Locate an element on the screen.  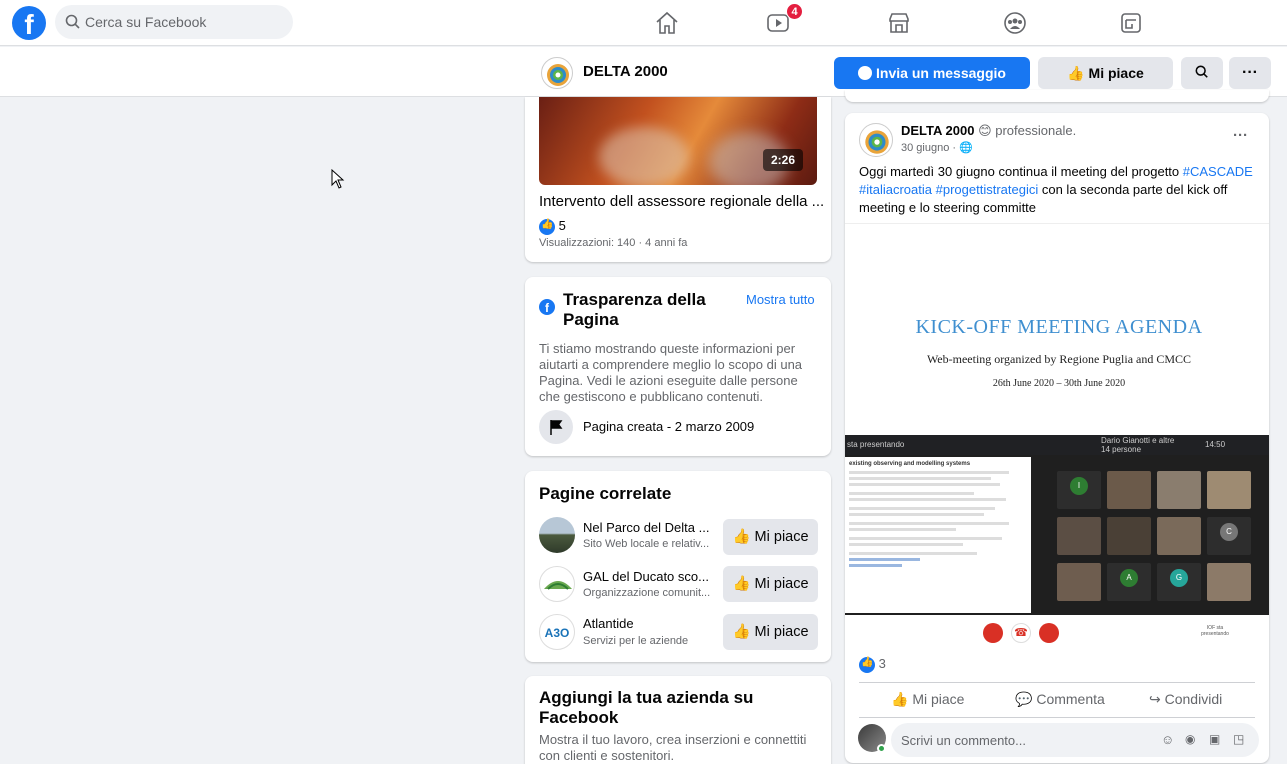
post-like-button: 👍 Mi piace is located at coordinates (927, 699).